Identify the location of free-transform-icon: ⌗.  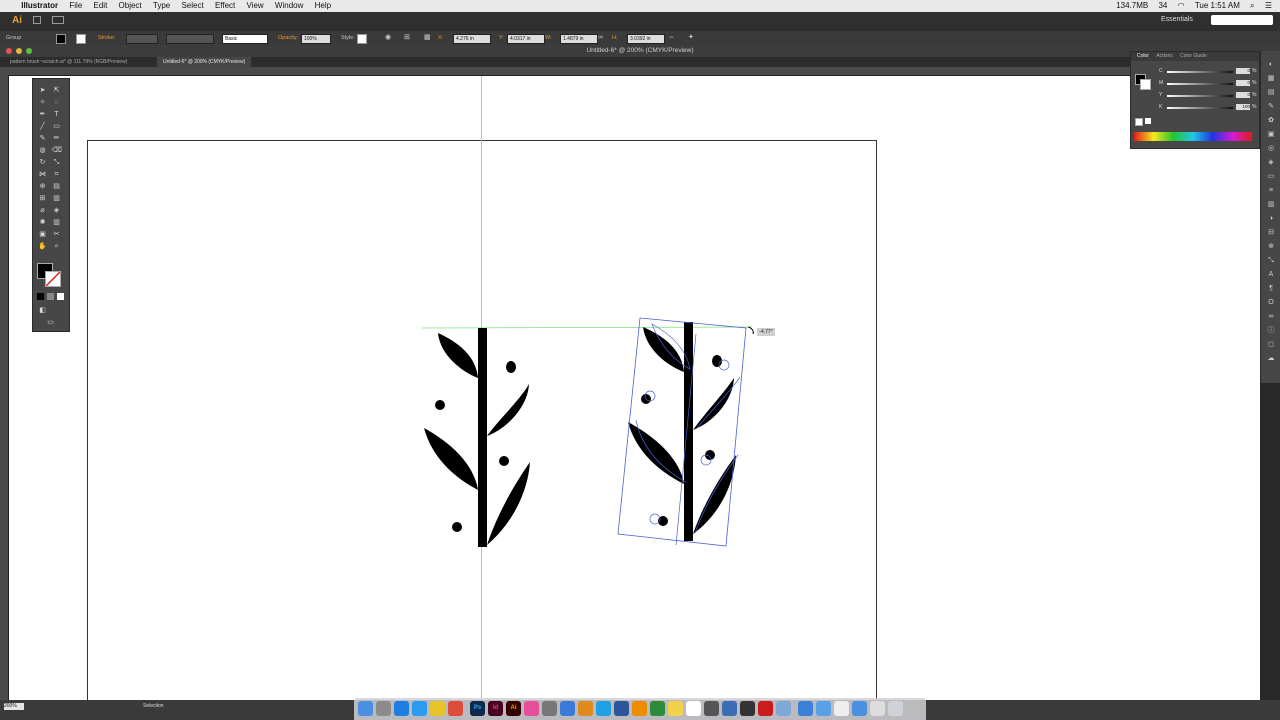
(56, 175).